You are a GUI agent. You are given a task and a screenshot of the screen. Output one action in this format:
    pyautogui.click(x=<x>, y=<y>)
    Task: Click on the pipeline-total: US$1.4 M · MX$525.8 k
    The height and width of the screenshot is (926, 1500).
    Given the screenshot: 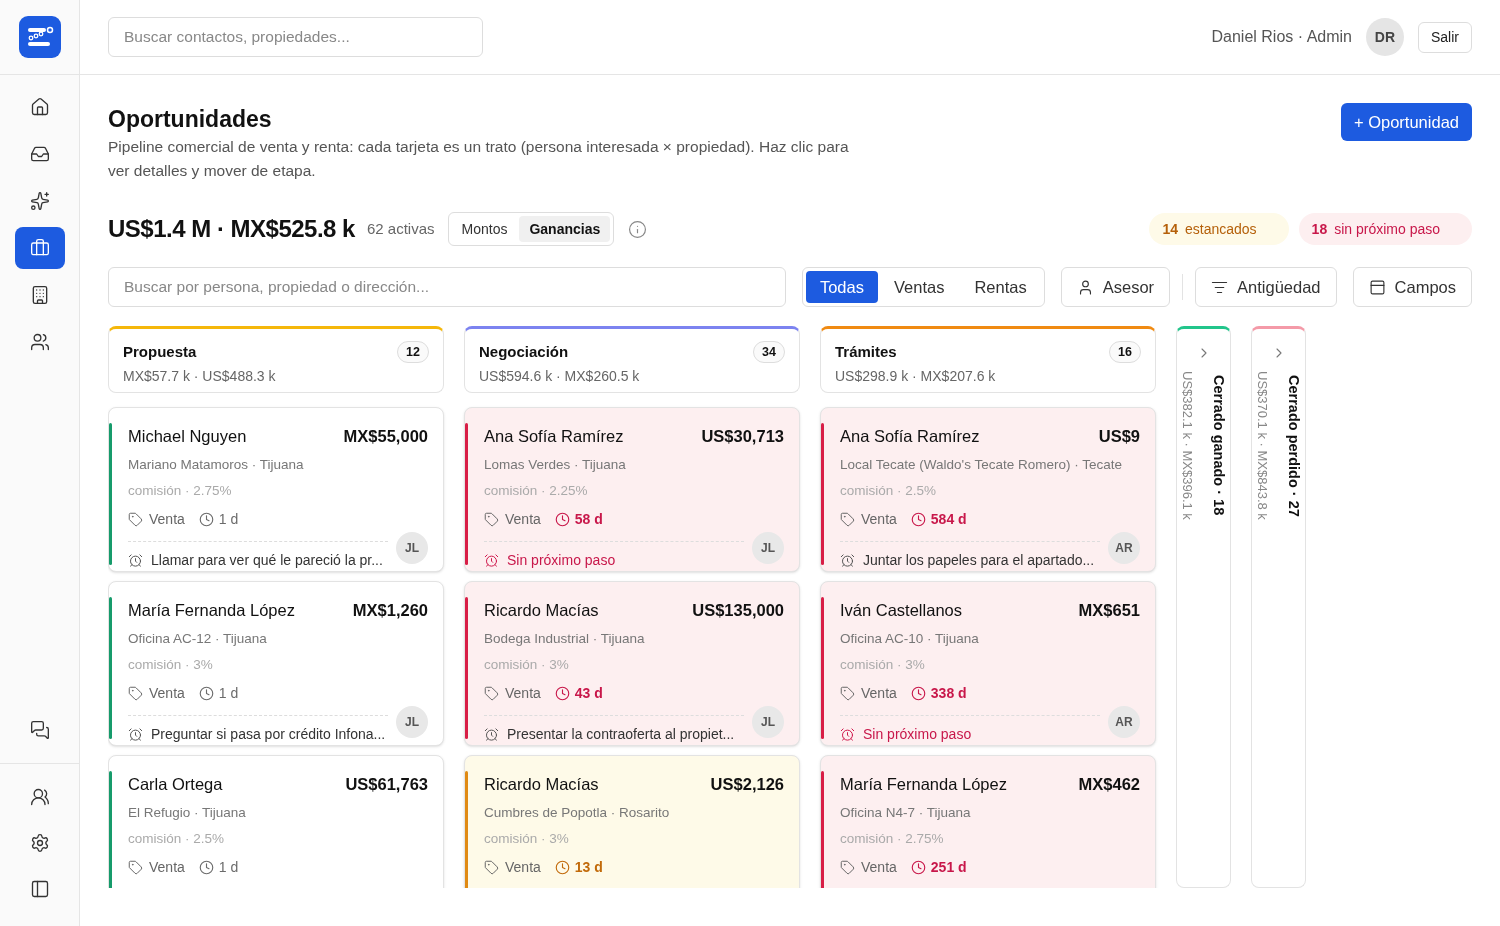 What is the action you would take?
    pyautogui.click(x=231, y=229)
    